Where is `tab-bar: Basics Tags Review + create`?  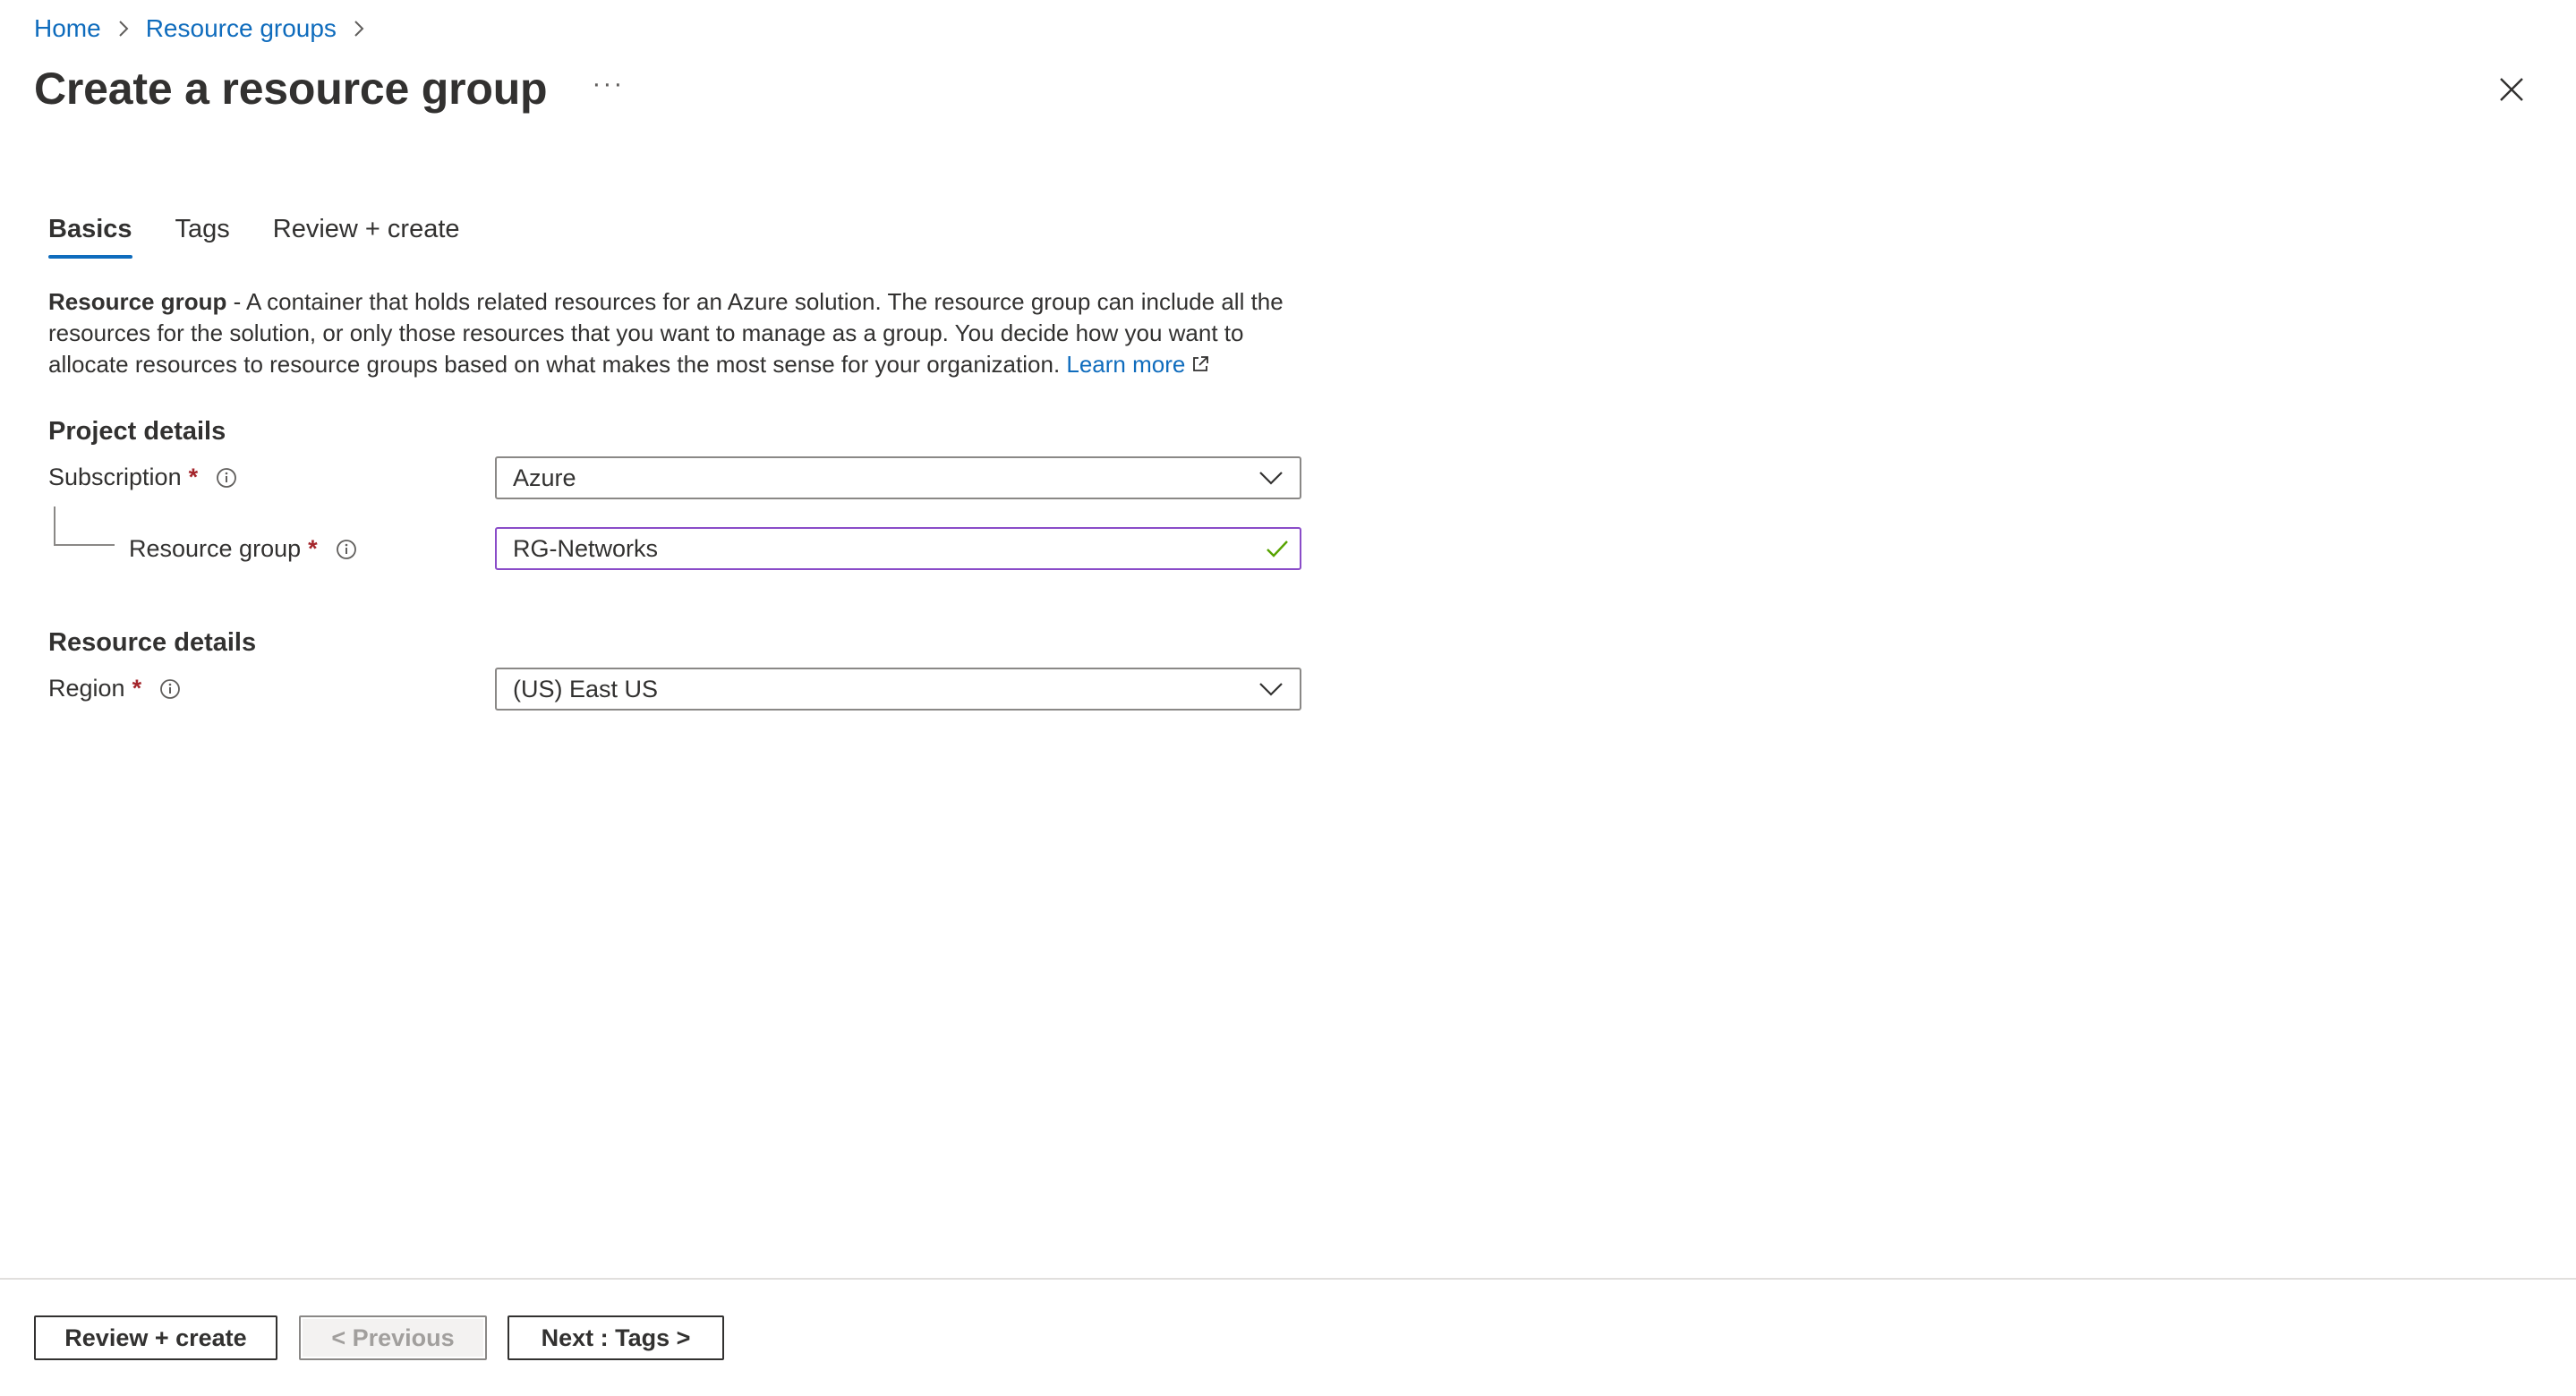
tab-bar: Basics Tags Review + create is located at coordinates (275, 237).